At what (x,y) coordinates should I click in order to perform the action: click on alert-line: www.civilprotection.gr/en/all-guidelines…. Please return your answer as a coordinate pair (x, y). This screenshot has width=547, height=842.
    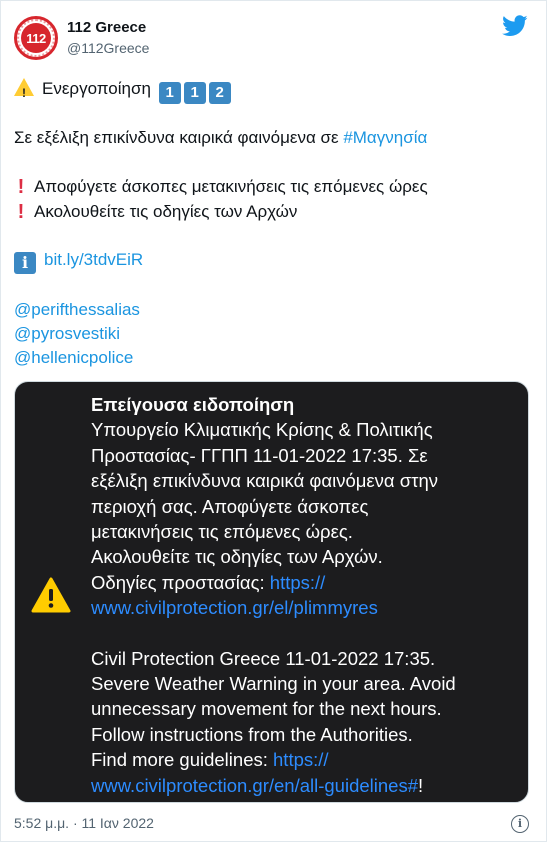
    Looking at the image, I should click on (306, 785).